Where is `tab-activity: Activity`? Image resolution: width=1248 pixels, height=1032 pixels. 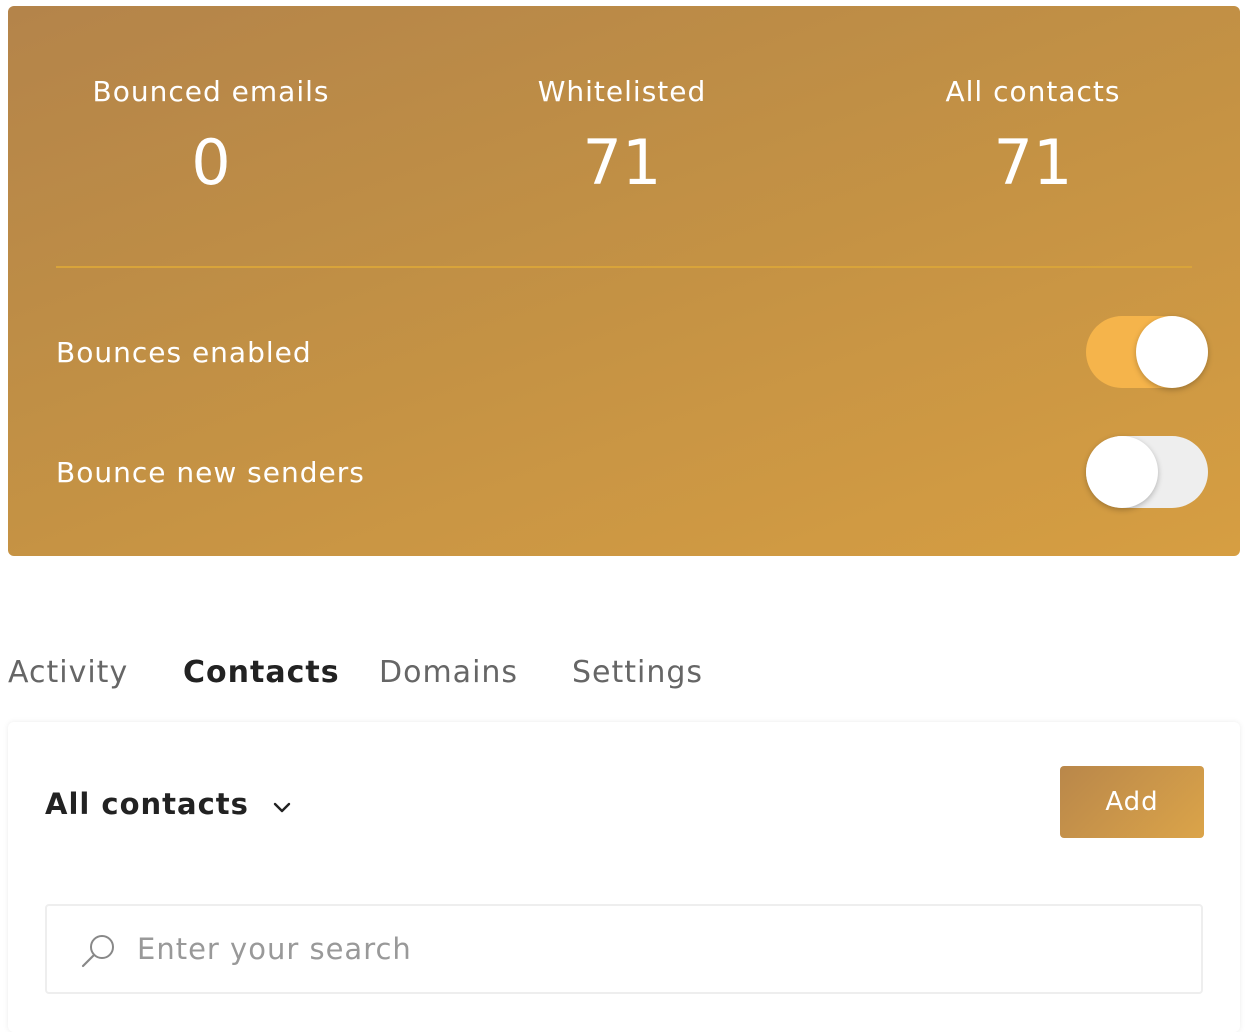
tab-activity: Activity is located at coordinates (68, 673).